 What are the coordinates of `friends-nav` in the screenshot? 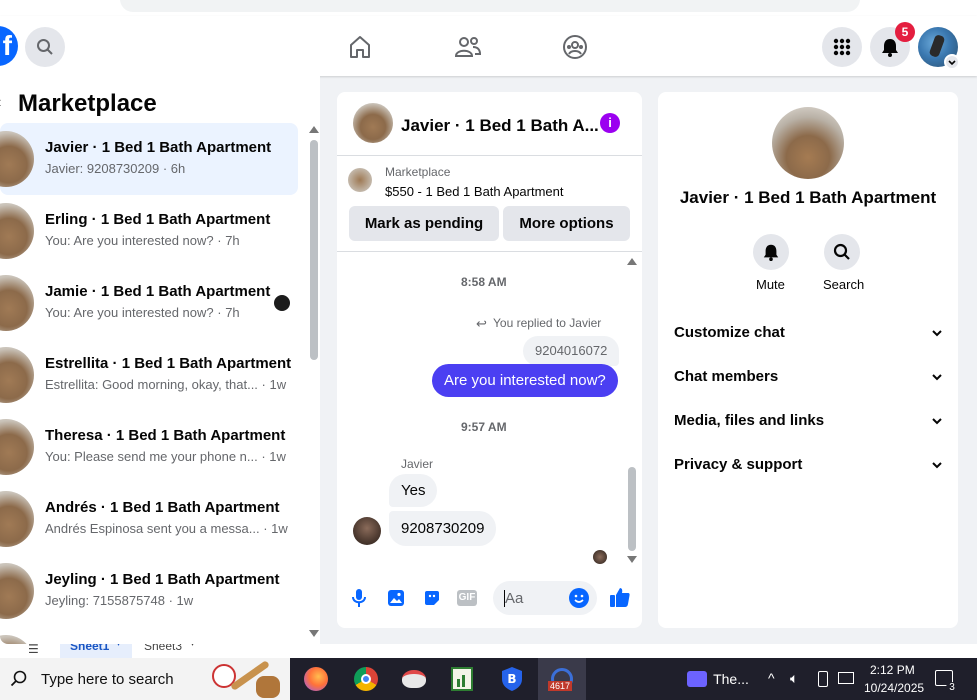 It's located at (468, 47).